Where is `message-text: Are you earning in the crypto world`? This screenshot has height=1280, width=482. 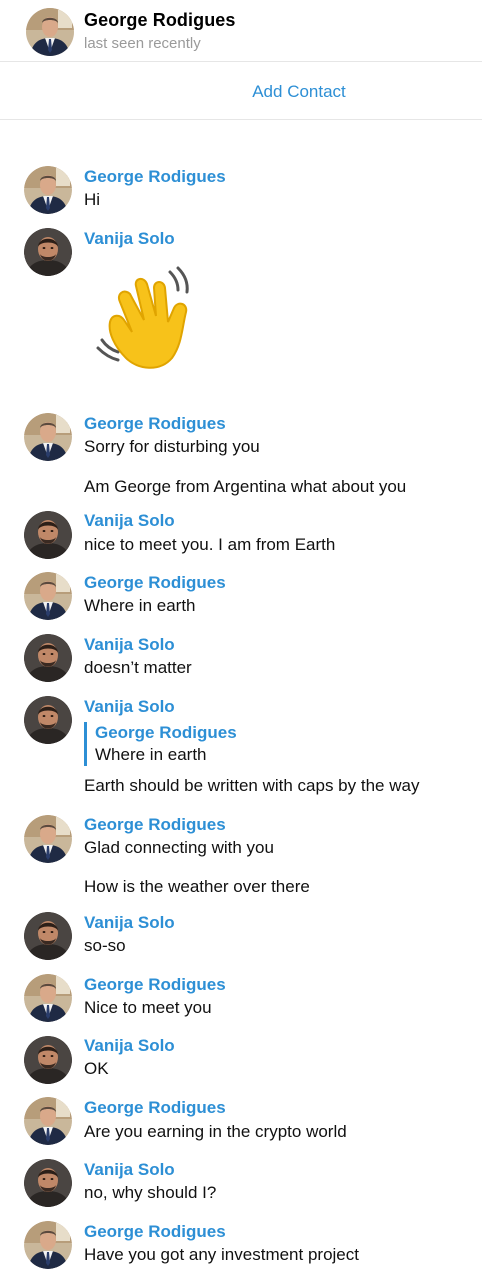 message-text: Are you earning in the crypto world is located at coordinates (215, 1132).